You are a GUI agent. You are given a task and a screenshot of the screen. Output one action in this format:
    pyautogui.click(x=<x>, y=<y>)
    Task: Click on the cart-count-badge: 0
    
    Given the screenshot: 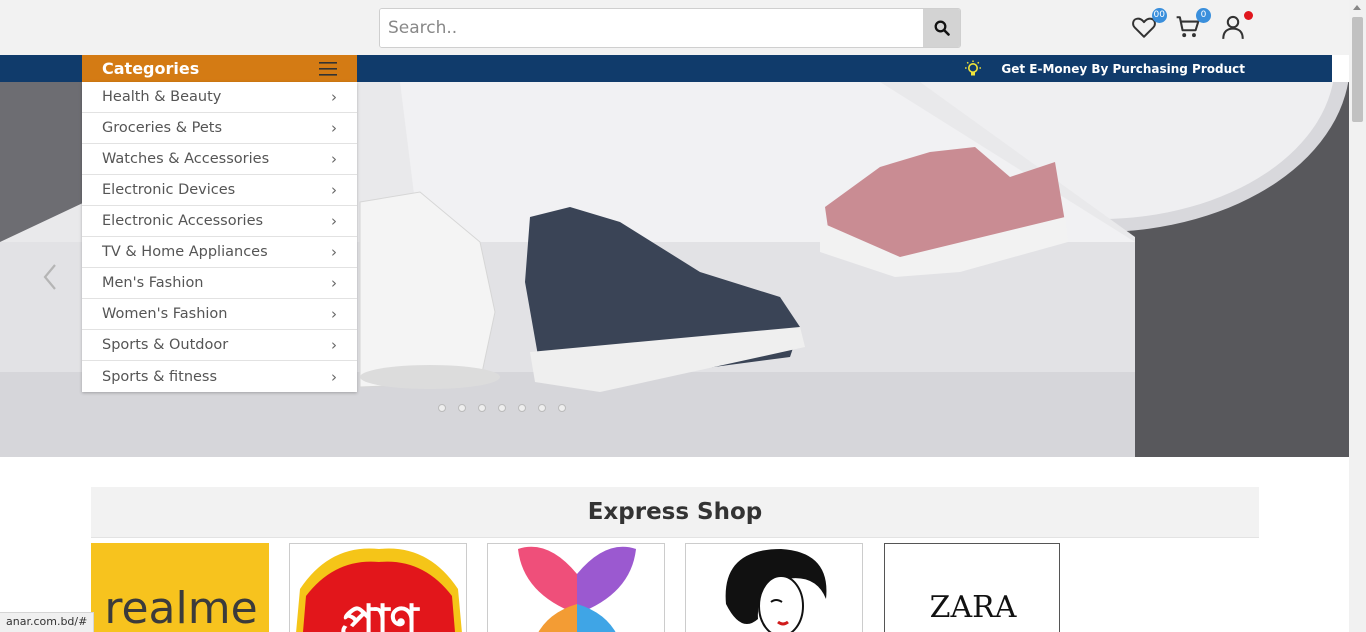 What is the action you would take?
    pyautogui.click(x=1203, y=15)
    